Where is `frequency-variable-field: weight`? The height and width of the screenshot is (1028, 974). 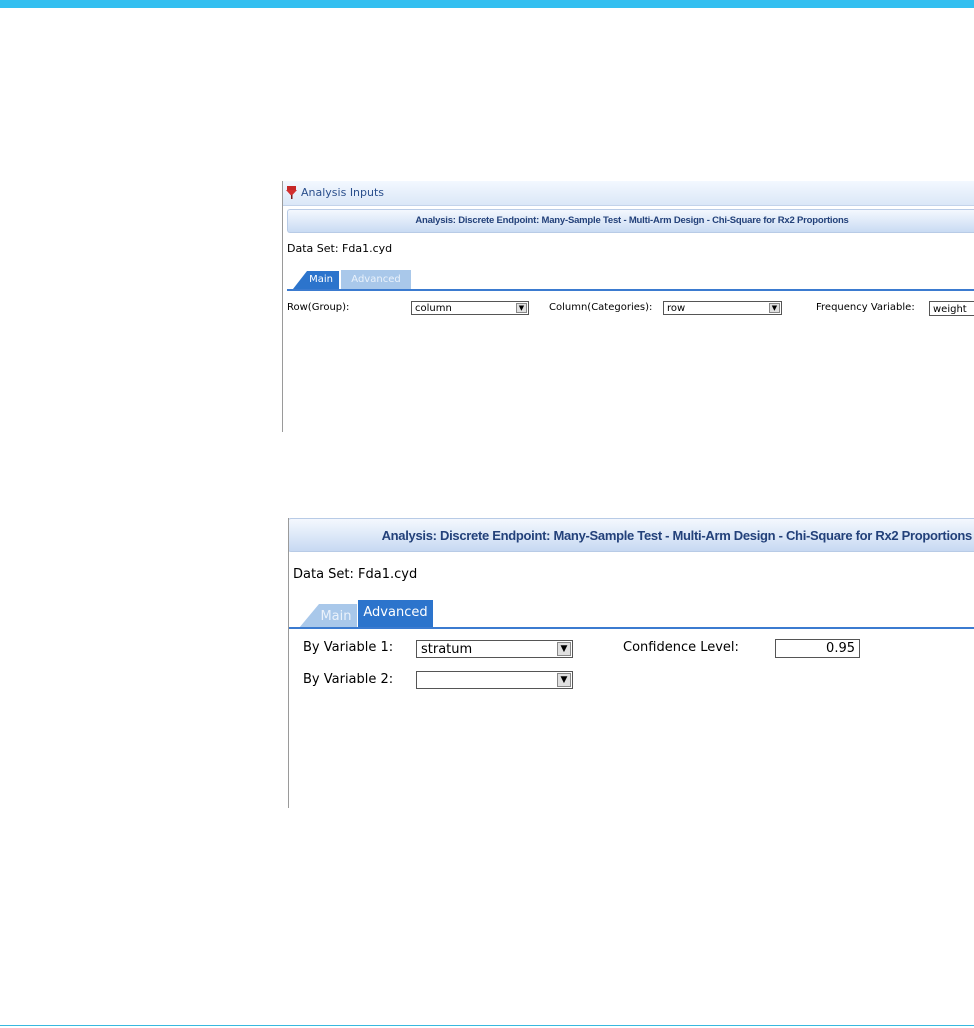
frequency-variable-field: weight is located at coordinates (951, 308).